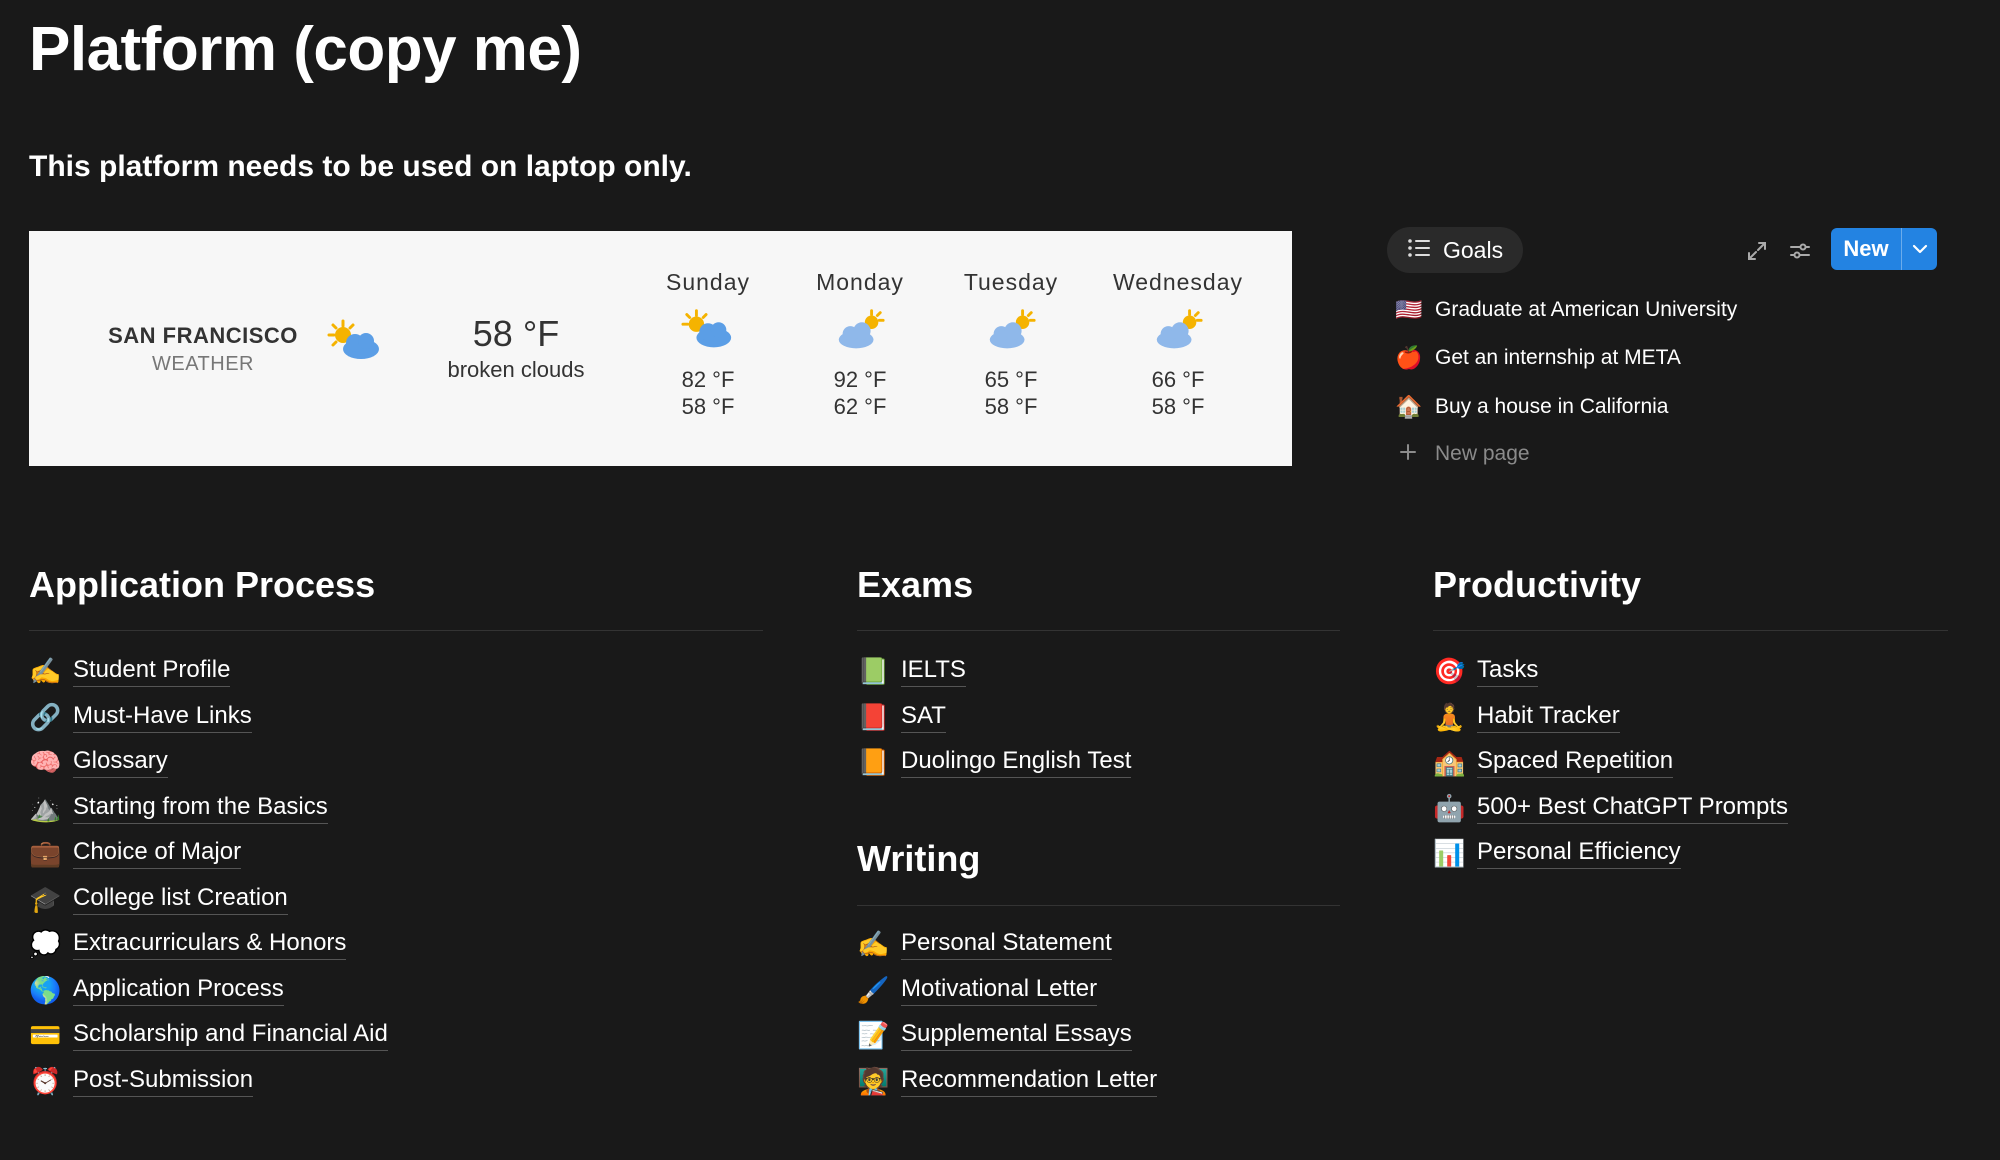  What do you see at coordinates (156, 990) in the screenshot?
I see `page-link: 🌎 Application Process` at bounding box center [156, 990].